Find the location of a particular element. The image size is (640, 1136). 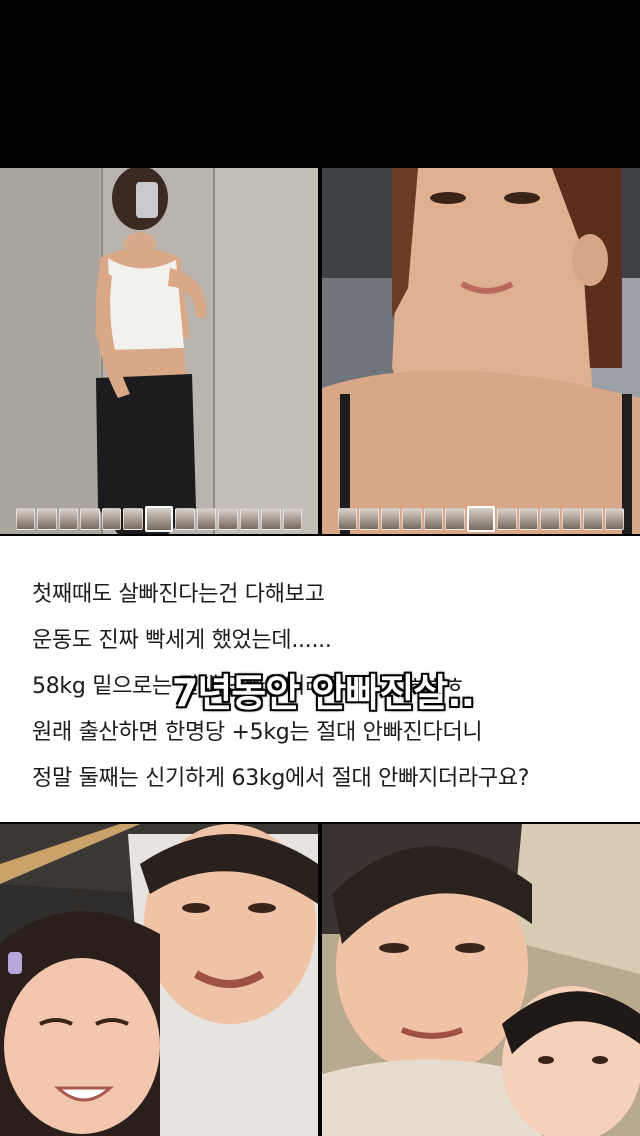

father-baby-illustration is located at coordinates (481, 980).